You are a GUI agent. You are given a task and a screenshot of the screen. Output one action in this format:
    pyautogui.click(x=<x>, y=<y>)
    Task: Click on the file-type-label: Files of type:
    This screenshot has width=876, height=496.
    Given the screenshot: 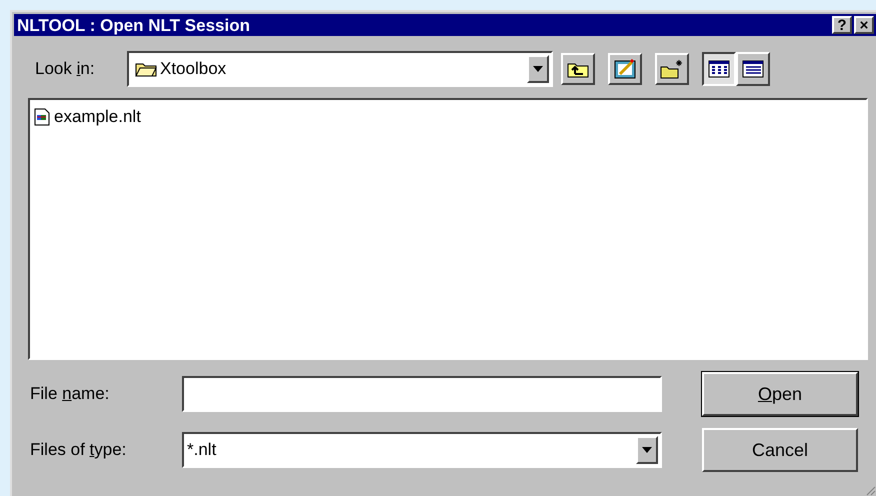 What is the action you would take?
    pyautogui.click(x=79, y=450)
    